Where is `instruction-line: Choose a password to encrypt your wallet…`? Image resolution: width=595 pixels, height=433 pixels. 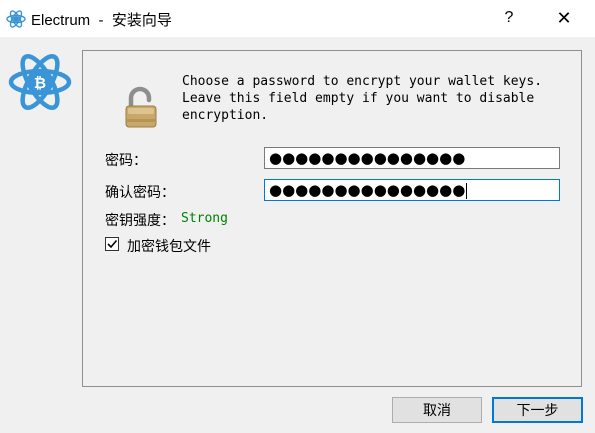
instruction-line: Choose a password to encrypt your wallet… is located at coordinates (362, 81).